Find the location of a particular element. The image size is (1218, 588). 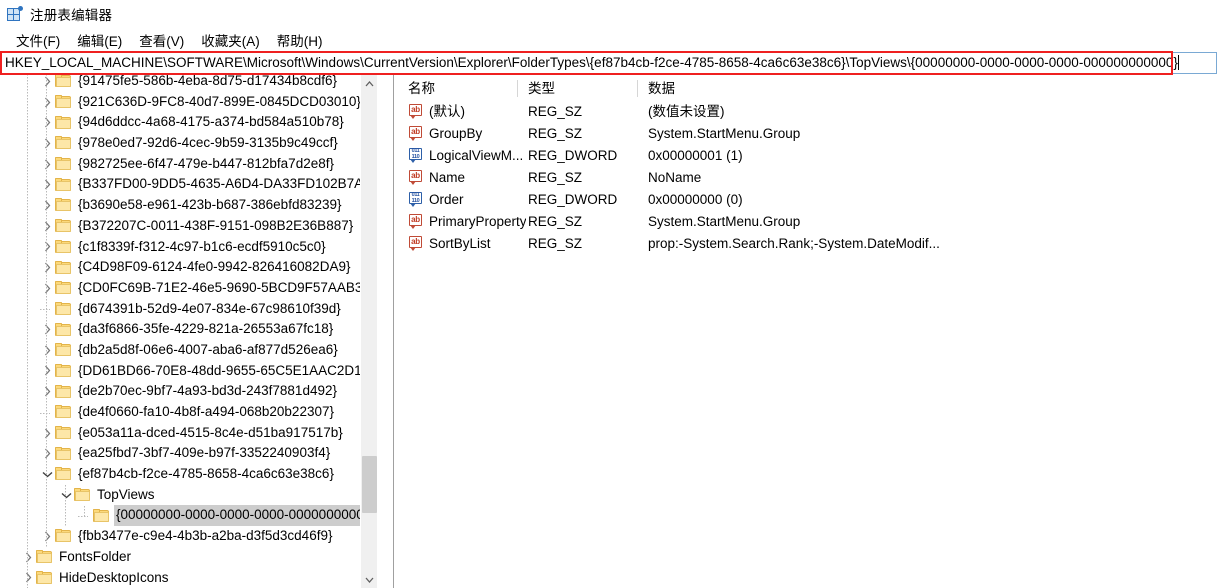

value-name-text: Name is located at coordinates (447, 177).